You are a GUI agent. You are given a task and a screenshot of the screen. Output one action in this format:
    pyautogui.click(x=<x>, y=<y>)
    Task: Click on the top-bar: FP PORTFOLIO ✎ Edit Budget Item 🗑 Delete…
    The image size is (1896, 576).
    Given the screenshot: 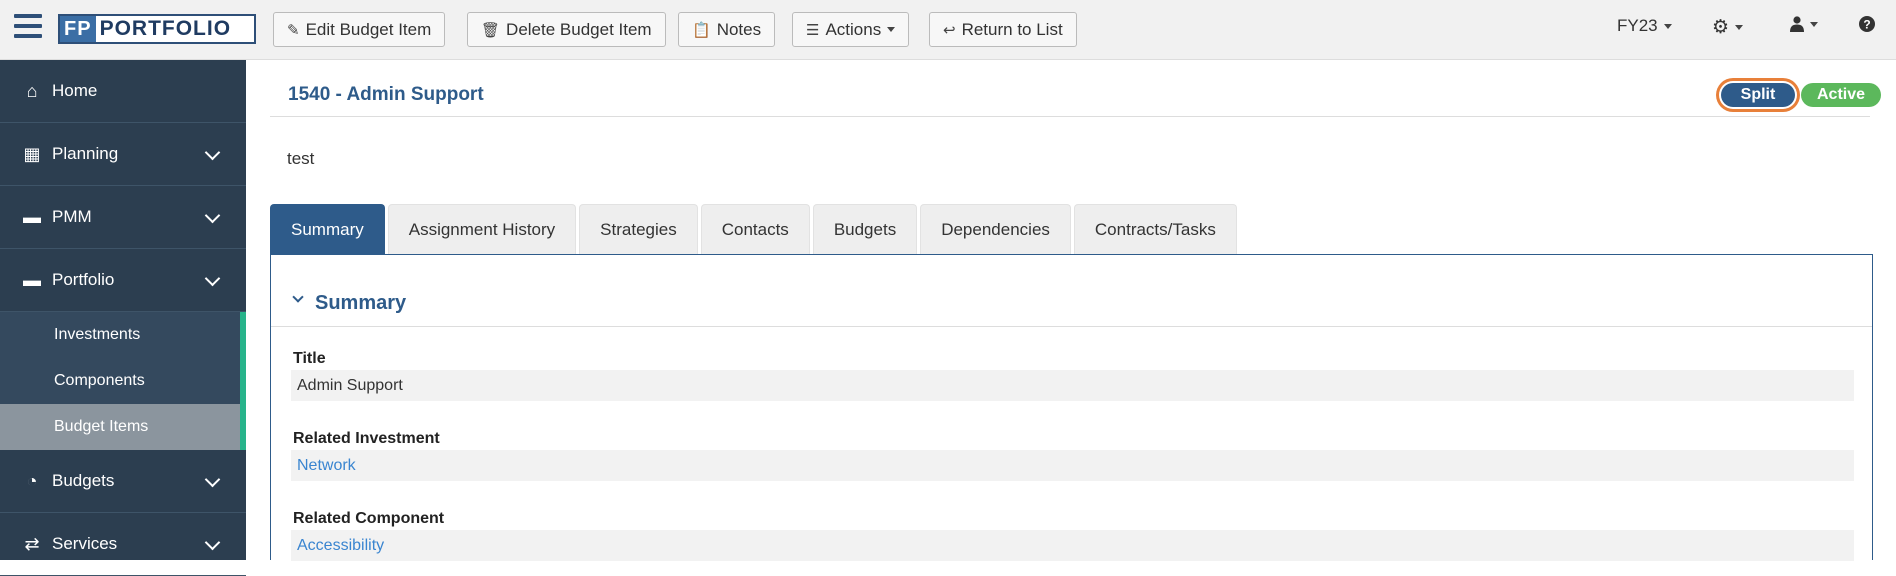 What is the action you would take?
    pyautogui.click(x=948, y=30)
    